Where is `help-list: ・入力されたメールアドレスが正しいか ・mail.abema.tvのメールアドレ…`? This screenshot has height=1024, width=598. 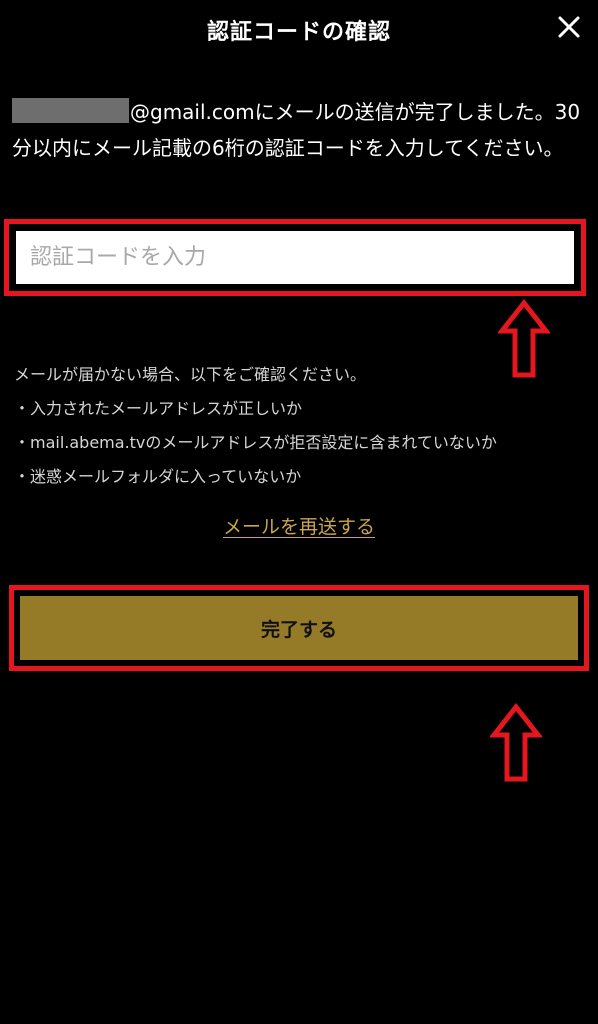 help-list: ・入力されたメールアドレスが正しいか ・mail.abema.tvのメールアドレ… is located at coordinates (255, 447).